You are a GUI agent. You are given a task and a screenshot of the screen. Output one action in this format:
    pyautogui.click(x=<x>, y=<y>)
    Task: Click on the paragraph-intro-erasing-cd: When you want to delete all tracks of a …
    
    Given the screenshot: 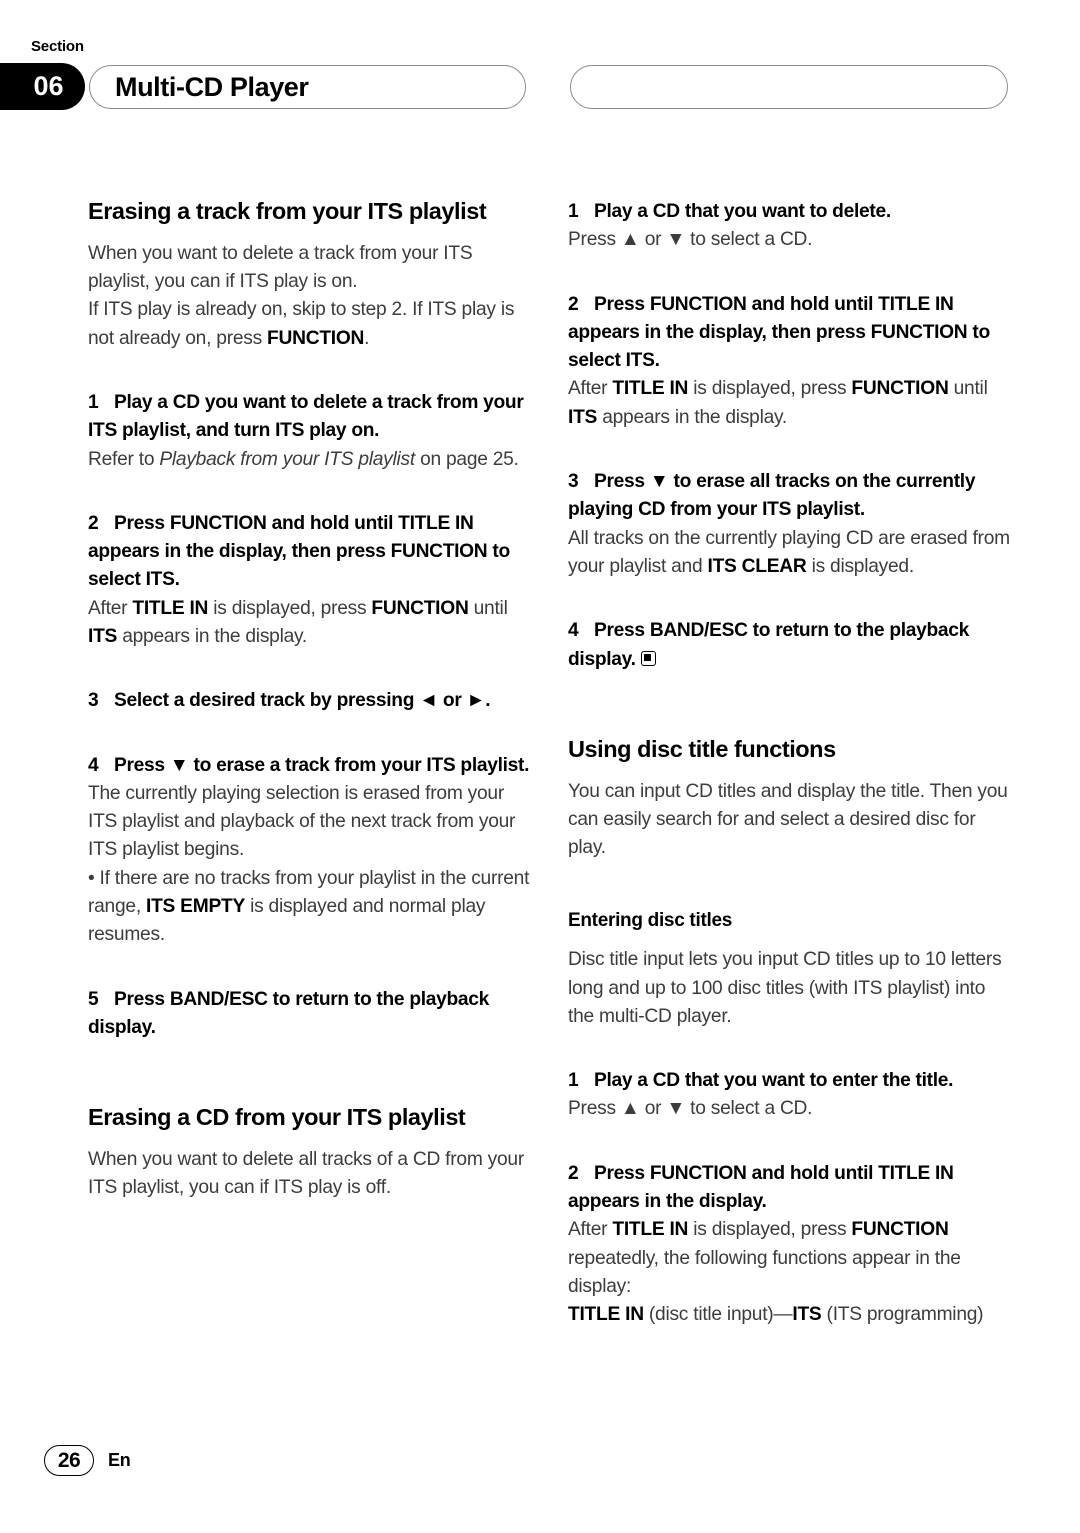 What is the action you would take?
    pyautogui.click(x=309, y=1174)
    